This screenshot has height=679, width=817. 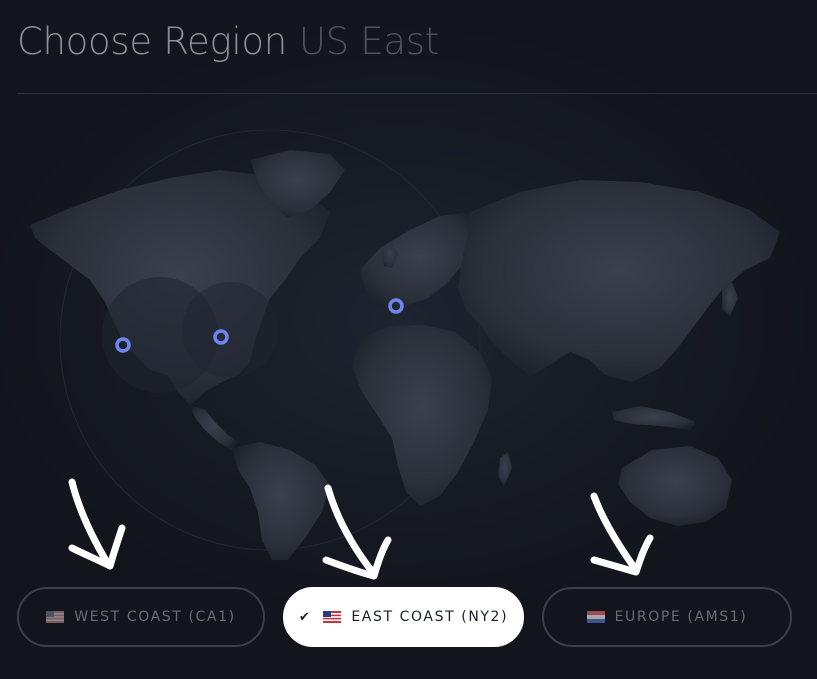 What do you see at coordinates (681, 617) in the screenshot?
I see `region-button-label: EUROPE (AMS1)` at bounding box center [681, 617].